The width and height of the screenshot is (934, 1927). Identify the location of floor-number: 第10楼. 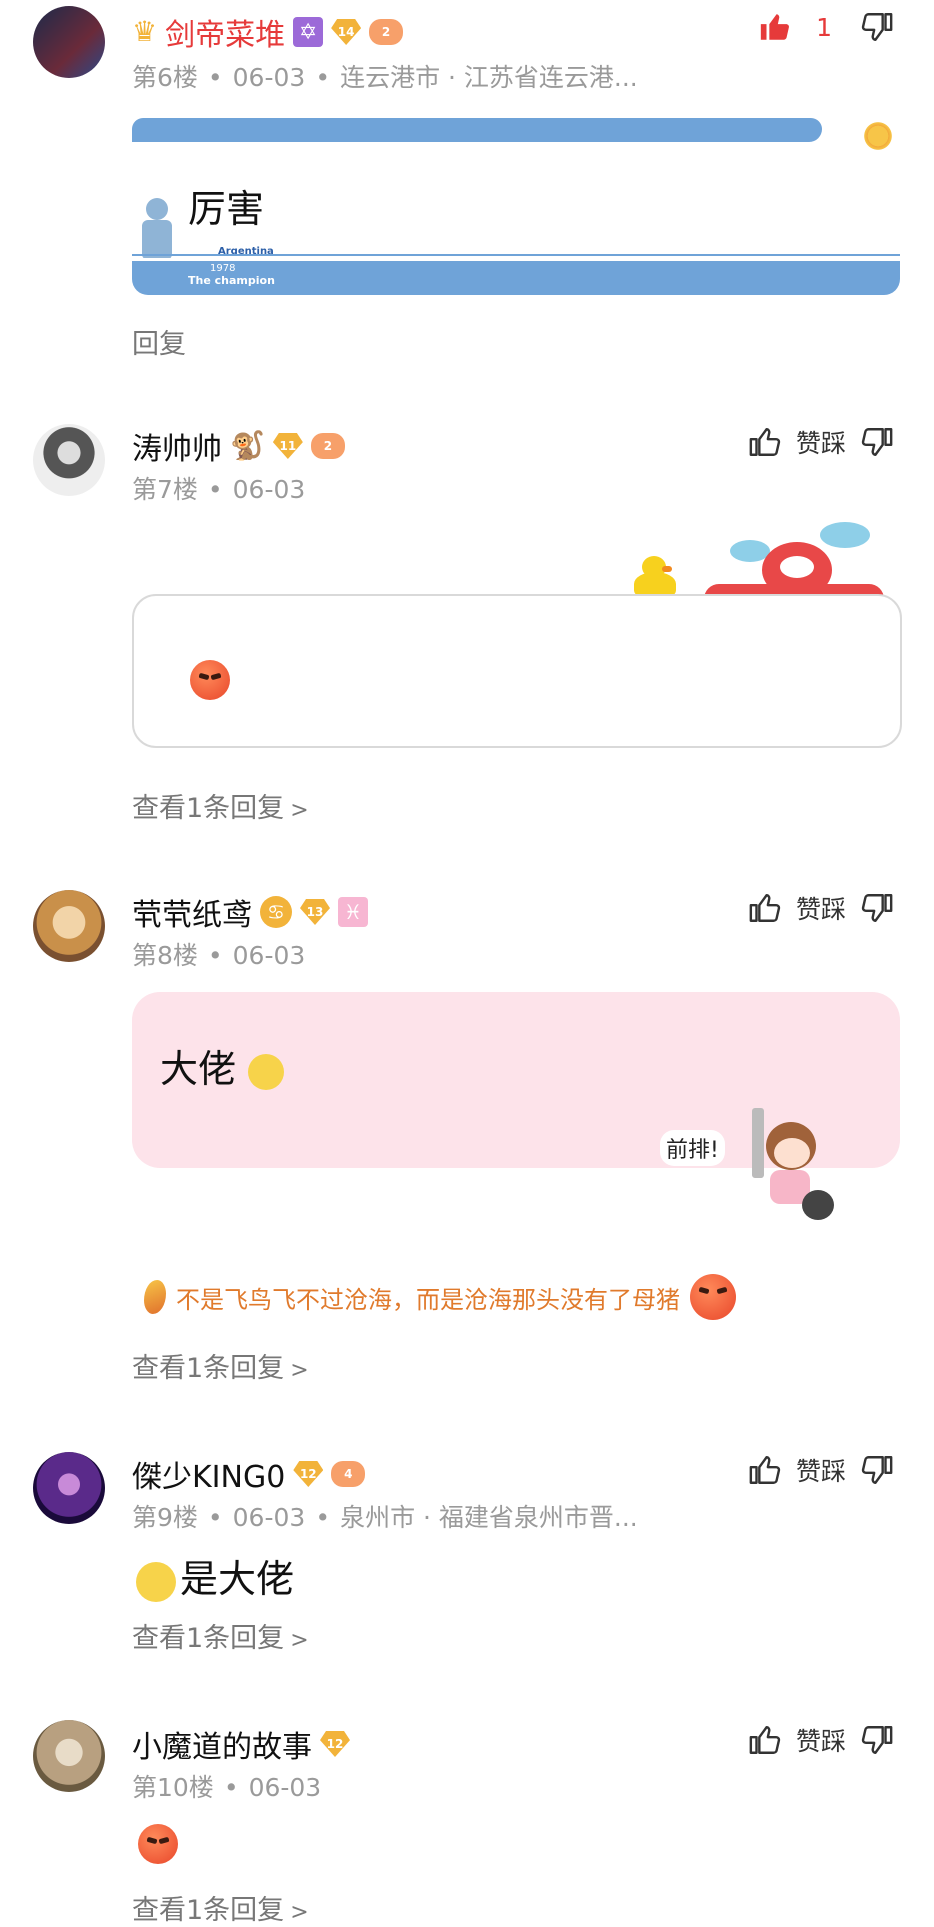
(173, 1787).